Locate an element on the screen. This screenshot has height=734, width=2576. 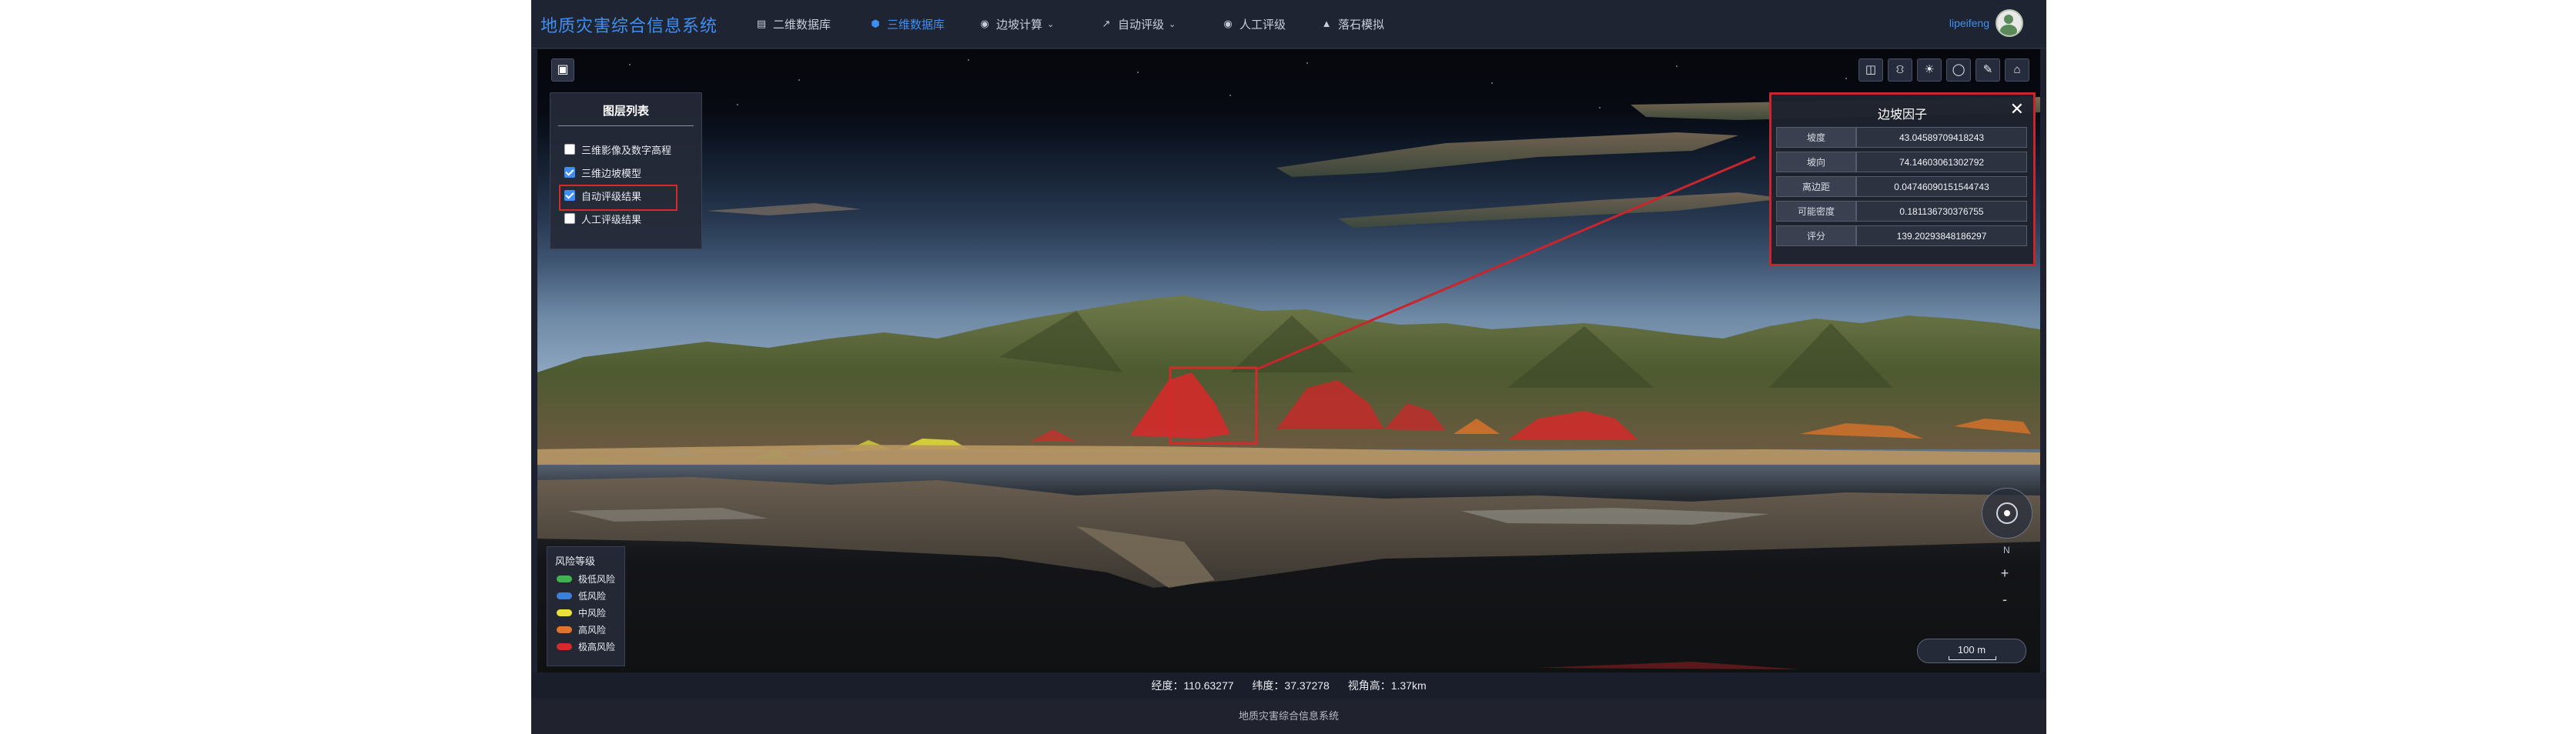
stars is located at coordinates (1238, 83).